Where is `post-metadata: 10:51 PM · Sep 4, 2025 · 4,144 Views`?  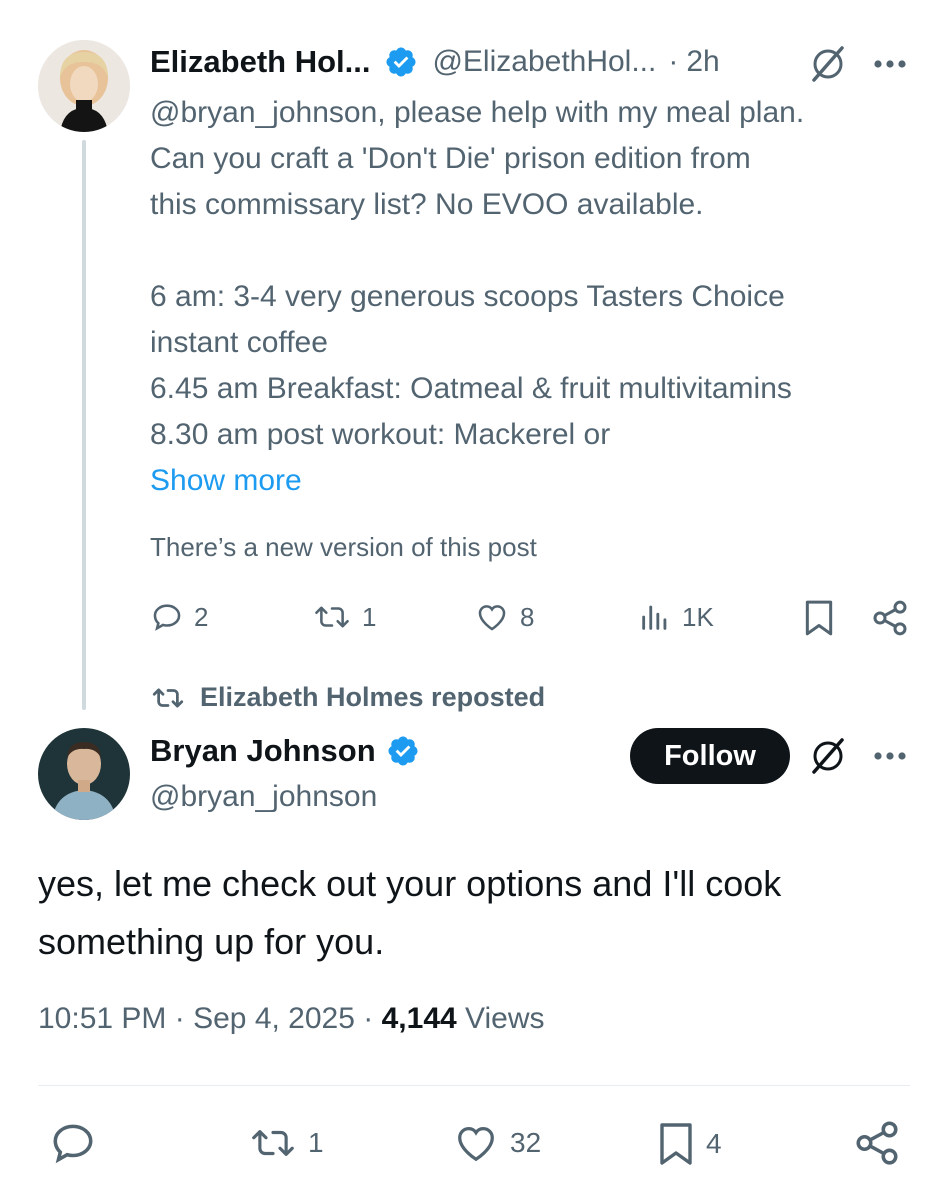
post-metadata: 10:51 PM · Sep 4, 2025 · 4,144 Views is located at coordinates (291, 1019).